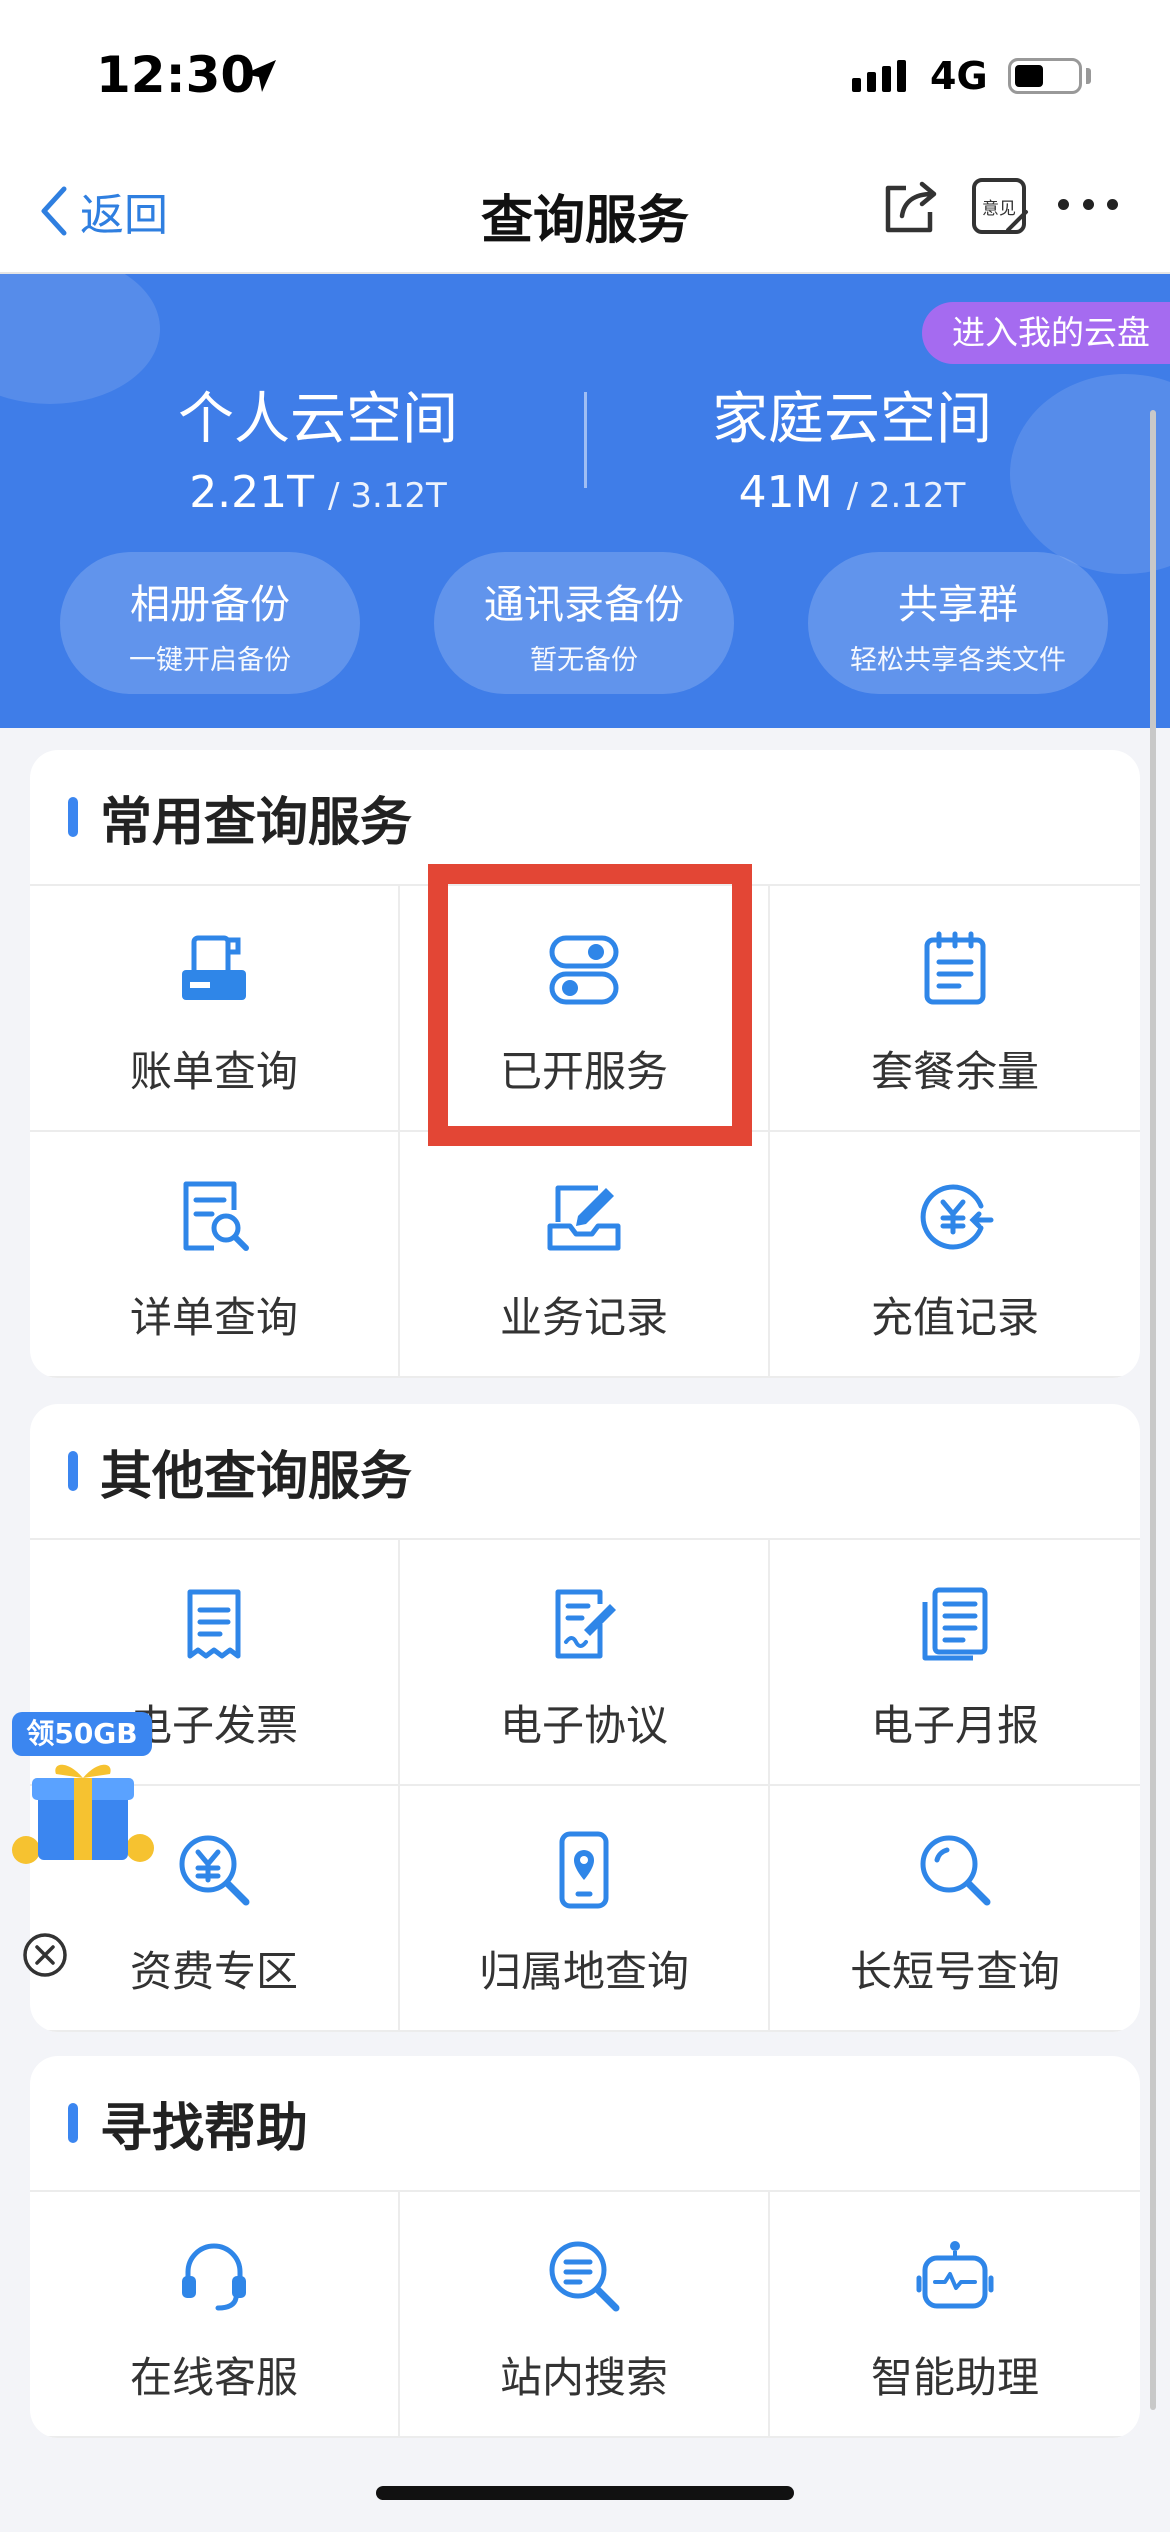 This screenshot has height=2532, width=1170. What do you see at coordinates (214, 2277) in the screenshot?
I see `headset-icon` at bounding box center [214, 2277].